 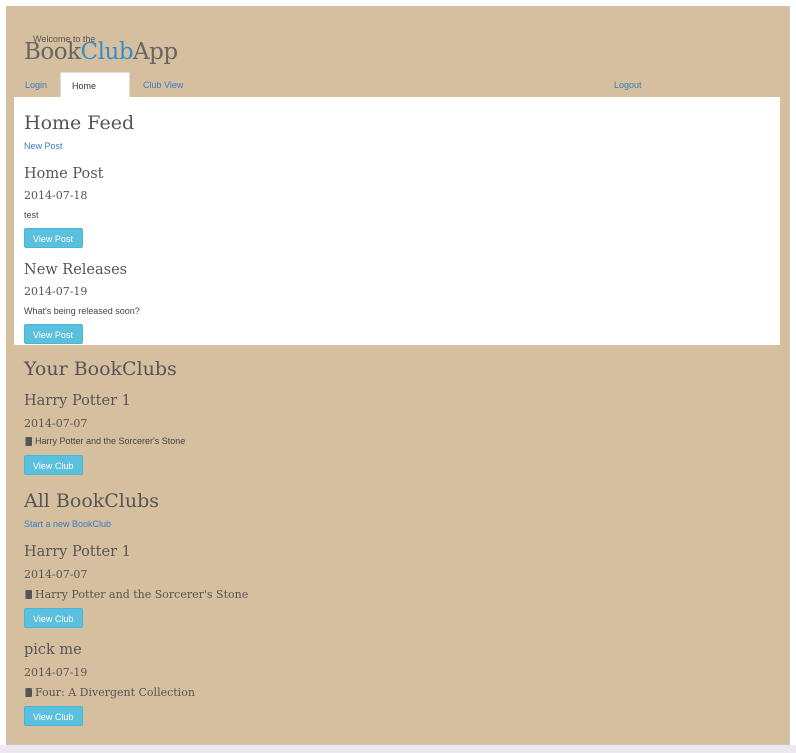 I want to click on logout-link: Logout, so click(x=628, y=85).